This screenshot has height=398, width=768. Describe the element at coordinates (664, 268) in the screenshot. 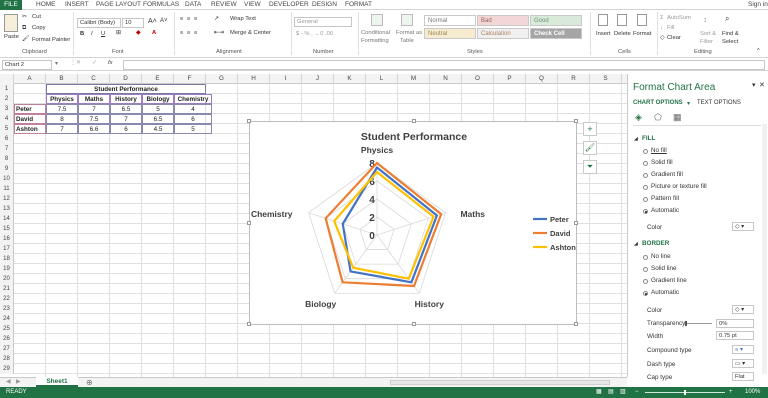

I see `border-option-label: Solid line` at that location.